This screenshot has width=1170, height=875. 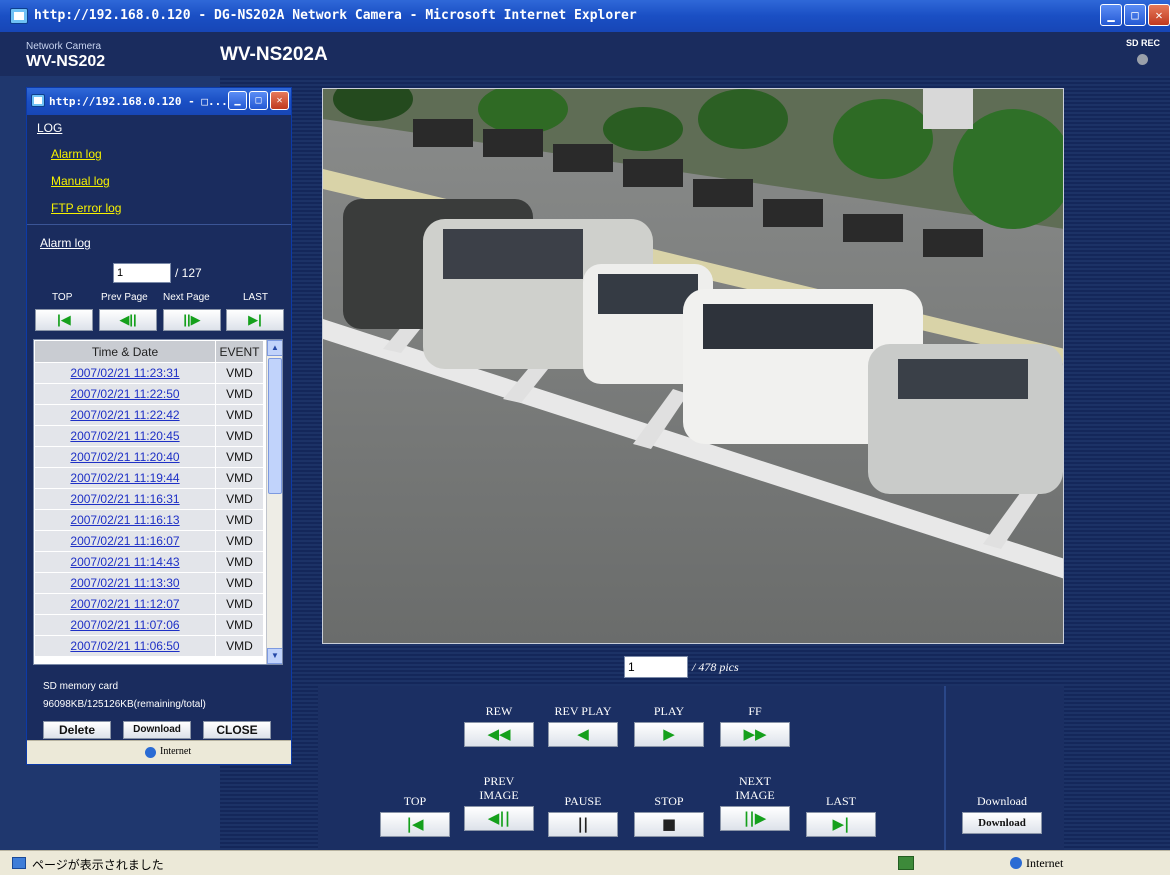 I want to click on top-control: TOP |◀, so click(x=415, y=815).